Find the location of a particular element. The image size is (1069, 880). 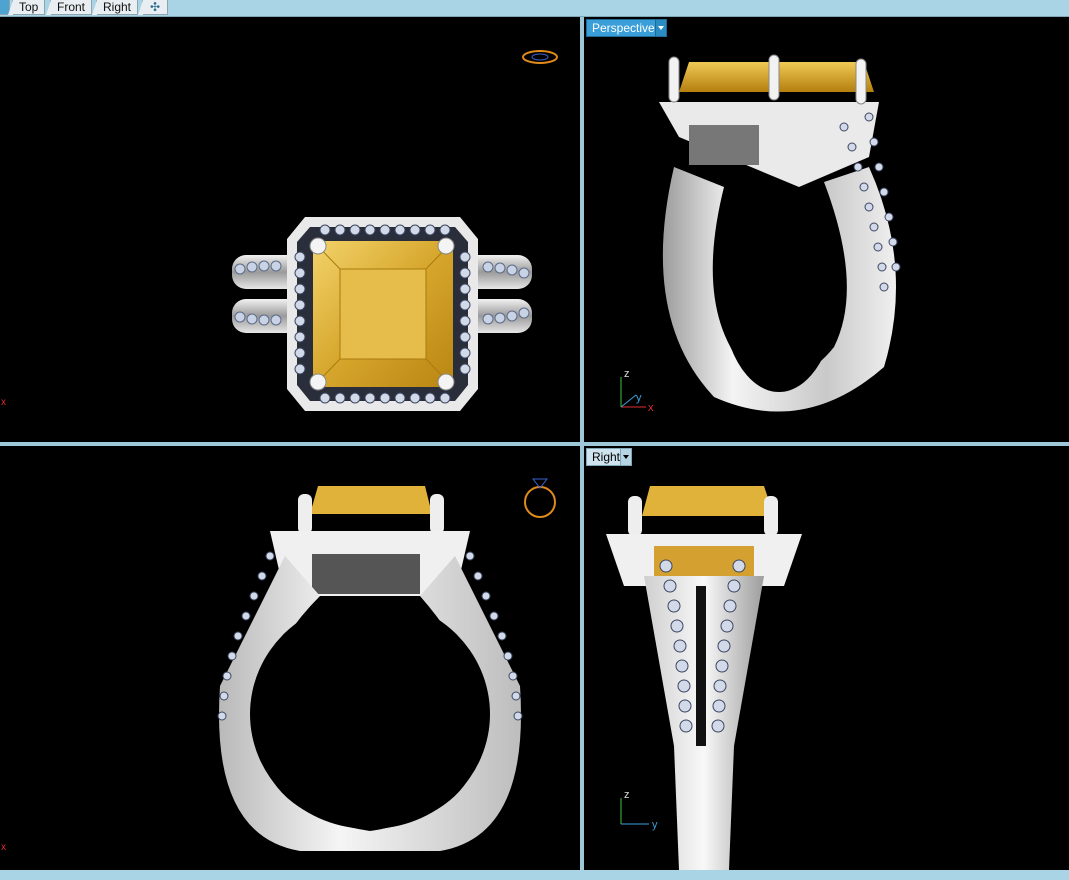

viewport-tab-strip: Top Front Right ✣ is located at coordinates (534, 8).